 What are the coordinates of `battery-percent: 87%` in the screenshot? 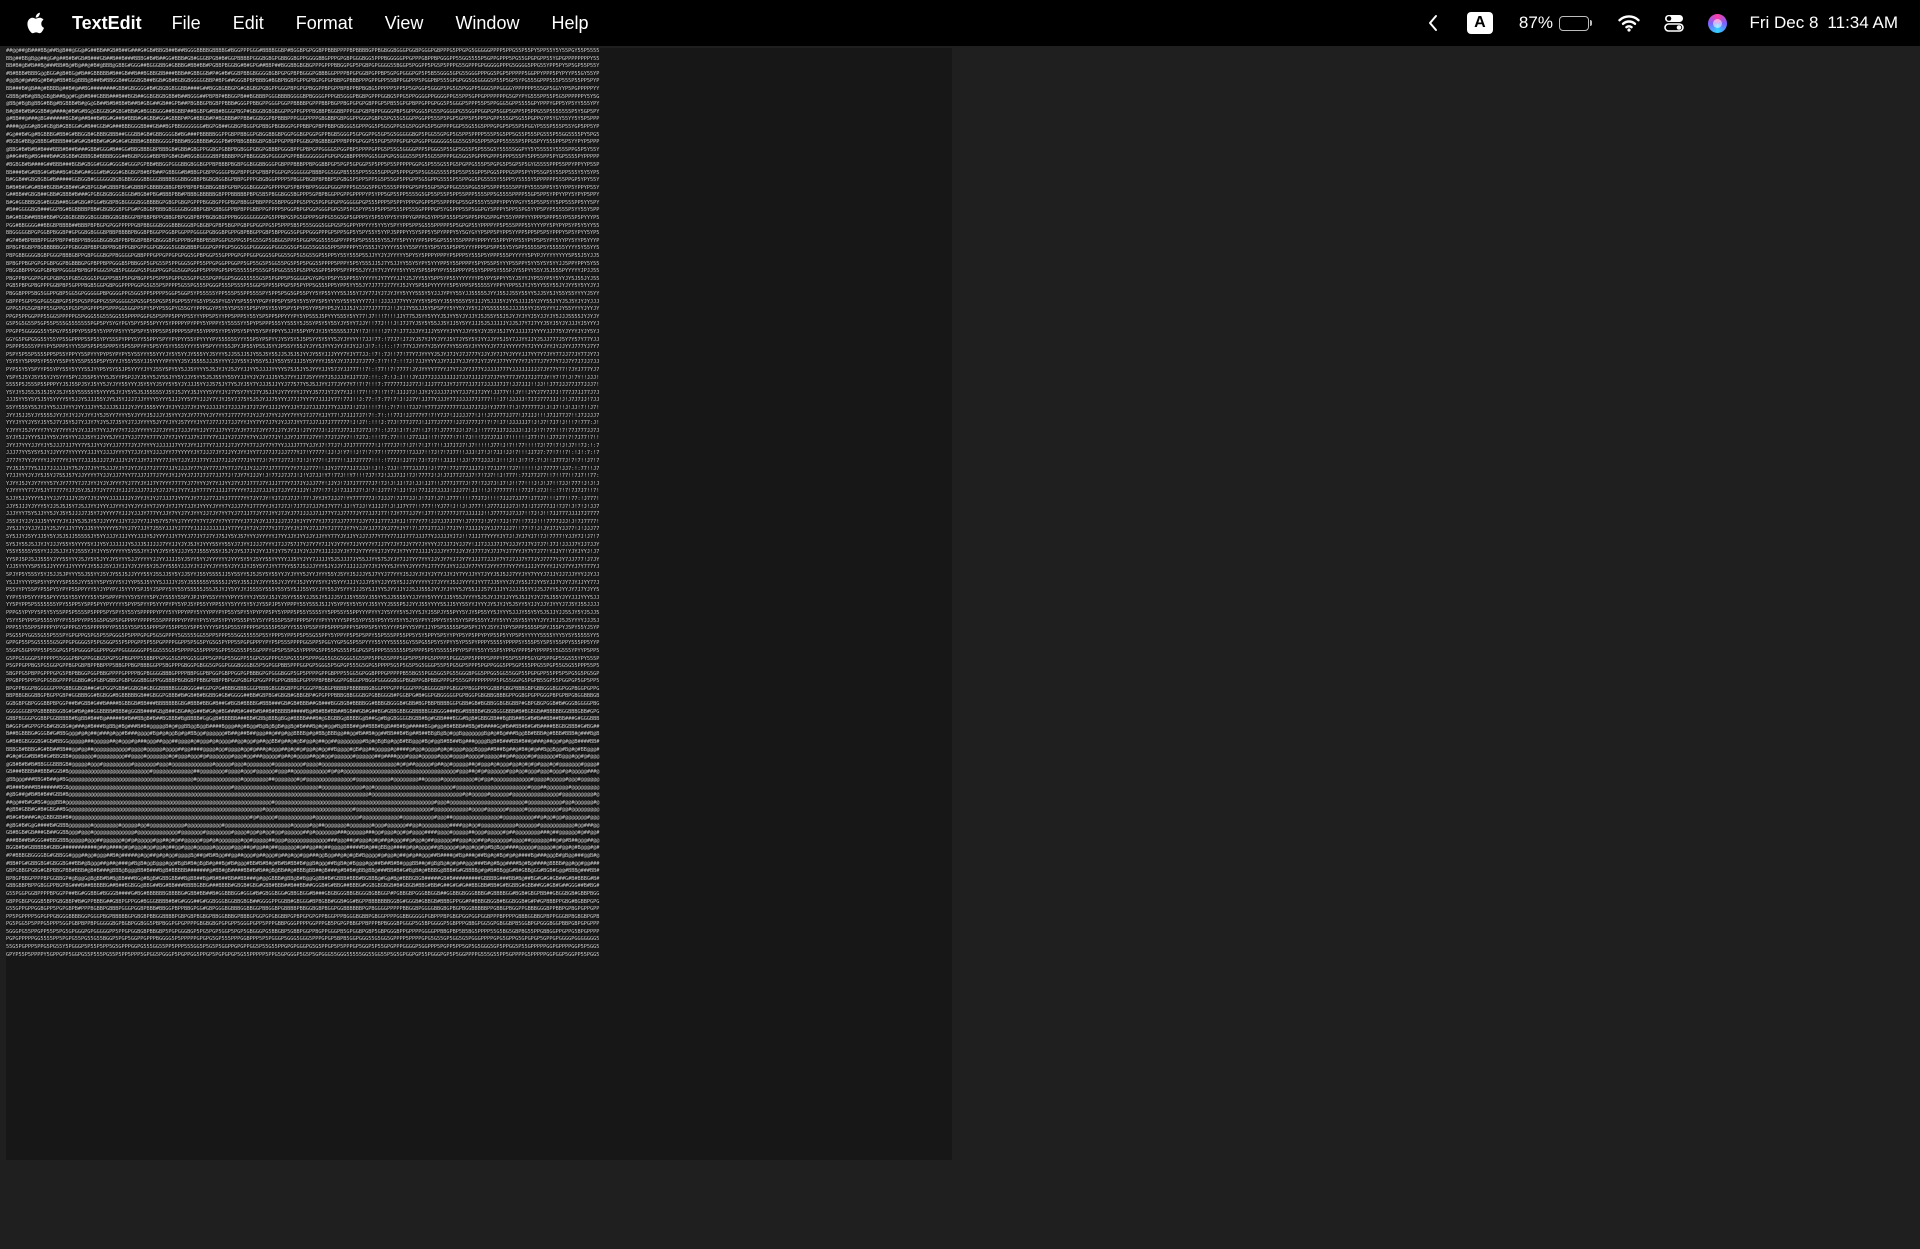 It's located at (1535, 22).